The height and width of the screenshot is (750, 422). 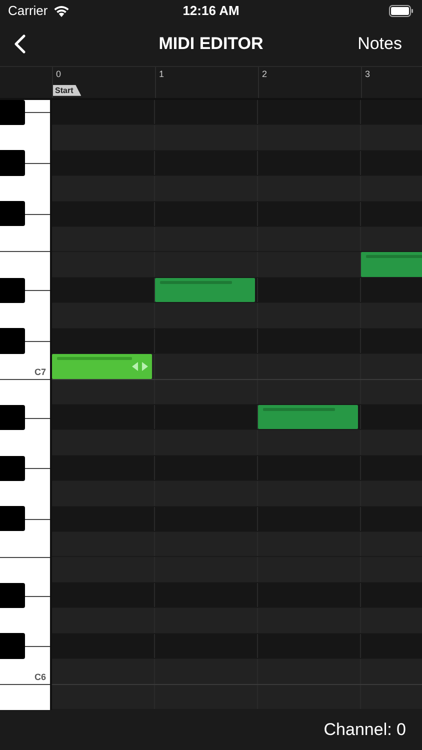 What do you see at coordinates (380, 44) in the screenshot?
I see `notes-button: Notes` at bounding box center [380, 44].